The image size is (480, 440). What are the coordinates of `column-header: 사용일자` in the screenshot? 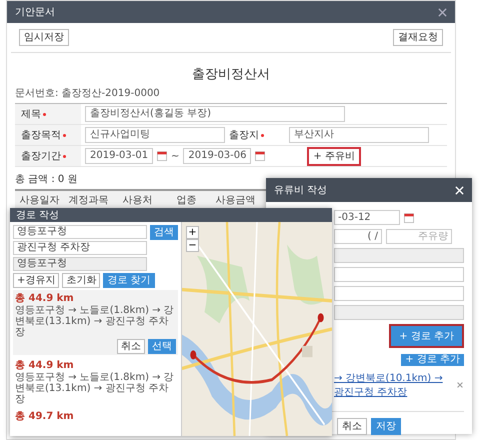 It's located at (39, 200).